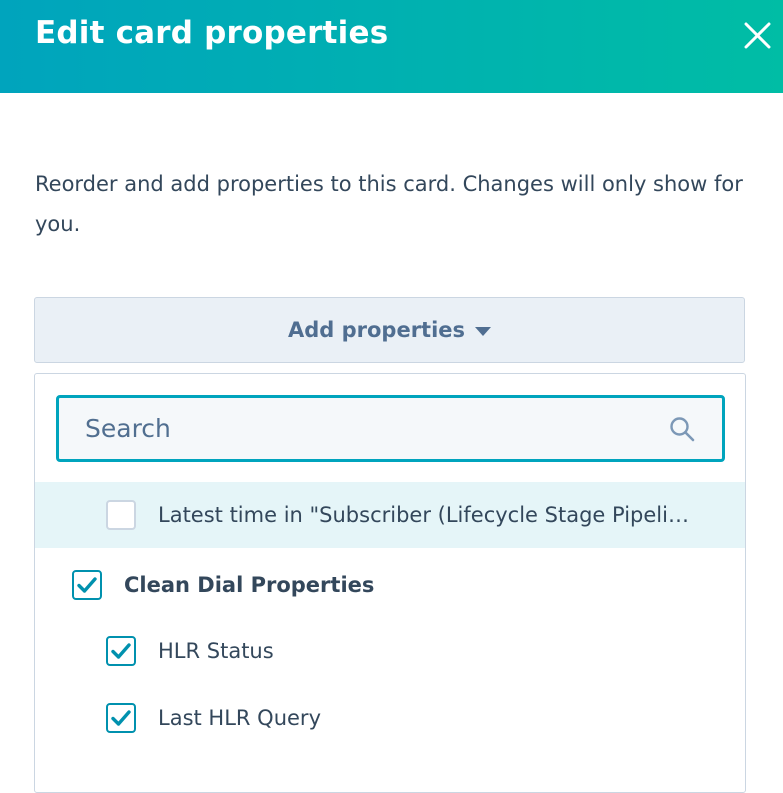  I want to click on checkbox-last-hlr-query, so click(121, 718).